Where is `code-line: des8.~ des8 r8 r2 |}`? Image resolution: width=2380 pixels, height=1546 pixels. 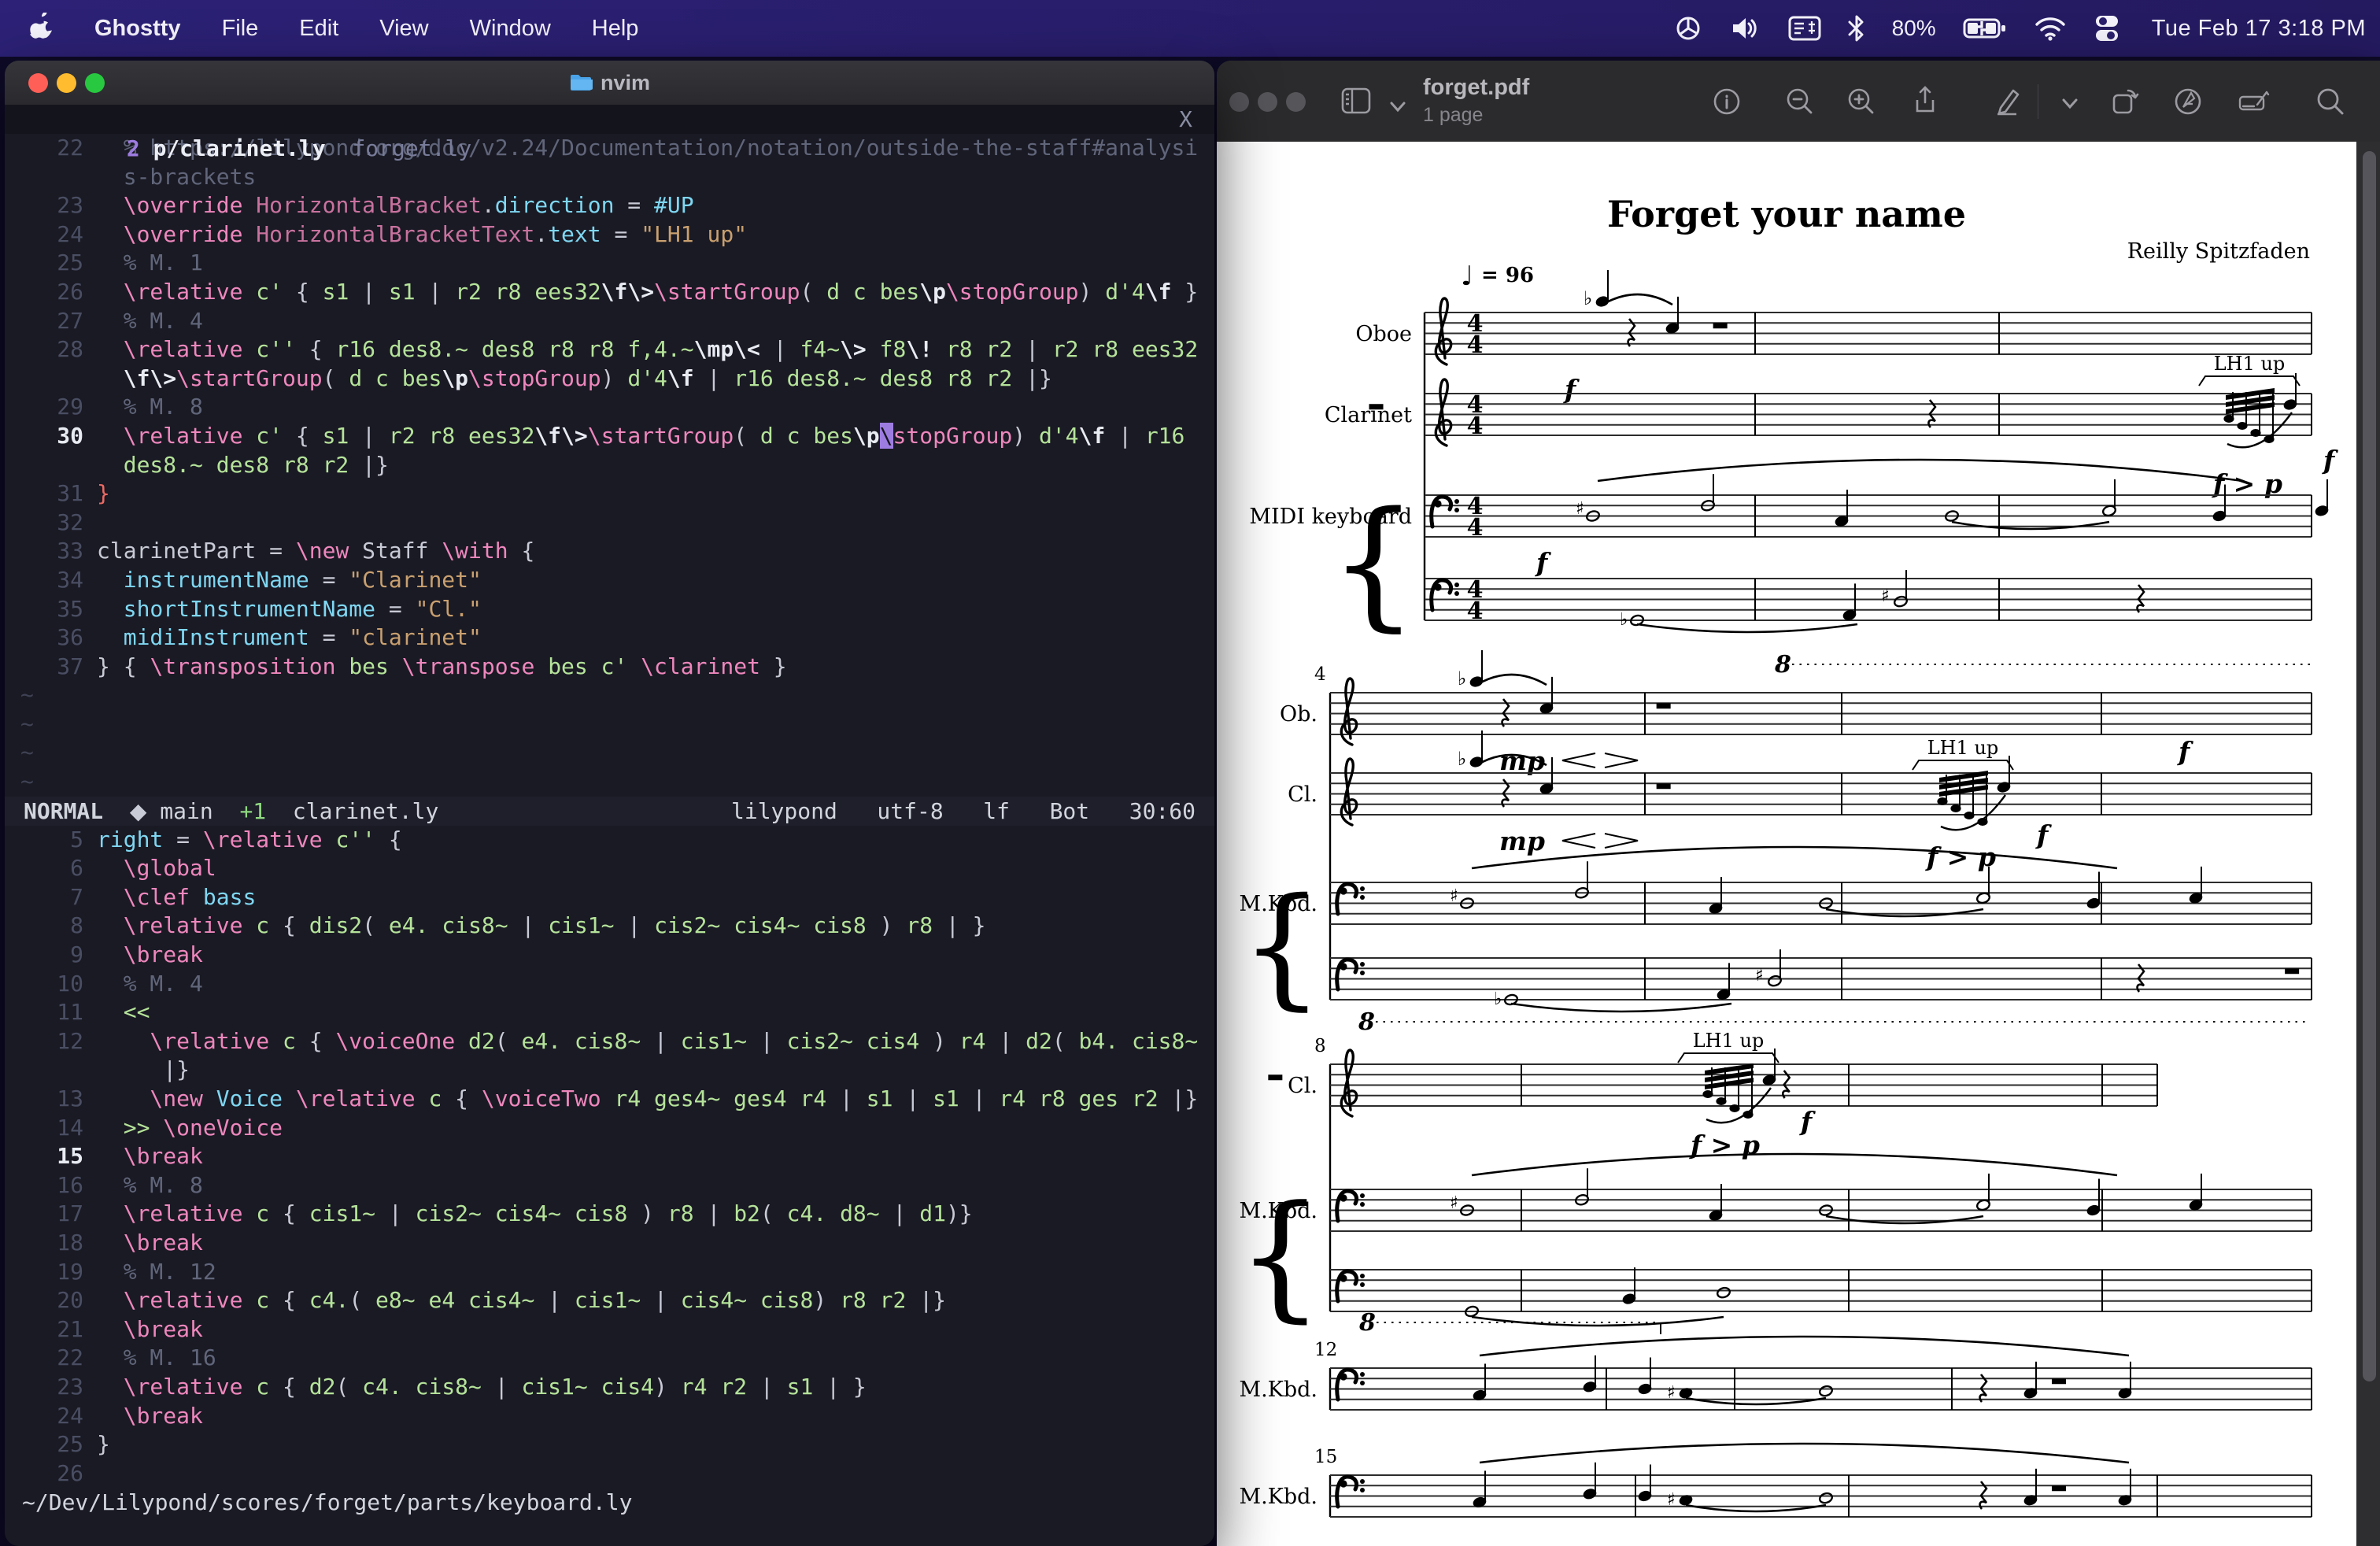
code-line: des8.~ des8 r8 r2 |} is located at coordinates (243, 465).